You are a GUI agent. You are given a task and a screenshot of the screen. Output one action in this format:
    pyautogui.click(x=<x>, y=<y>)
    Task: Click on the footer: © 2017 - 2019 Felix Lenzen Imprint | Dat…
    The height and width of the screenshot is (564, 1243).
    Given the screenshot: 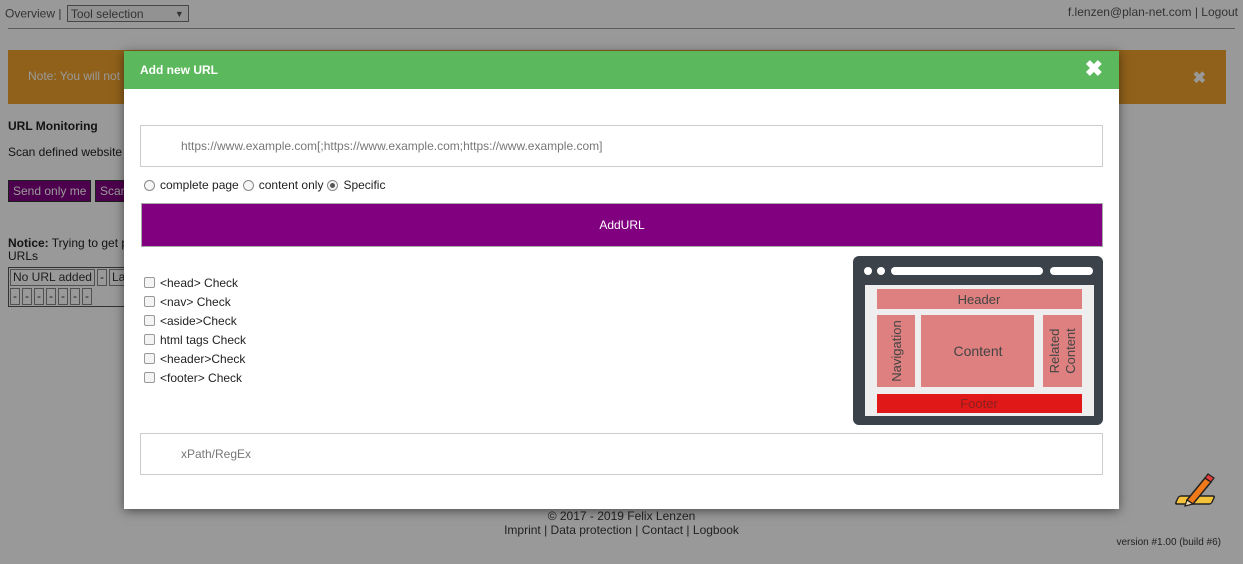 What is the action you would take?
    pyautogui.click(x=621, y=523)
    